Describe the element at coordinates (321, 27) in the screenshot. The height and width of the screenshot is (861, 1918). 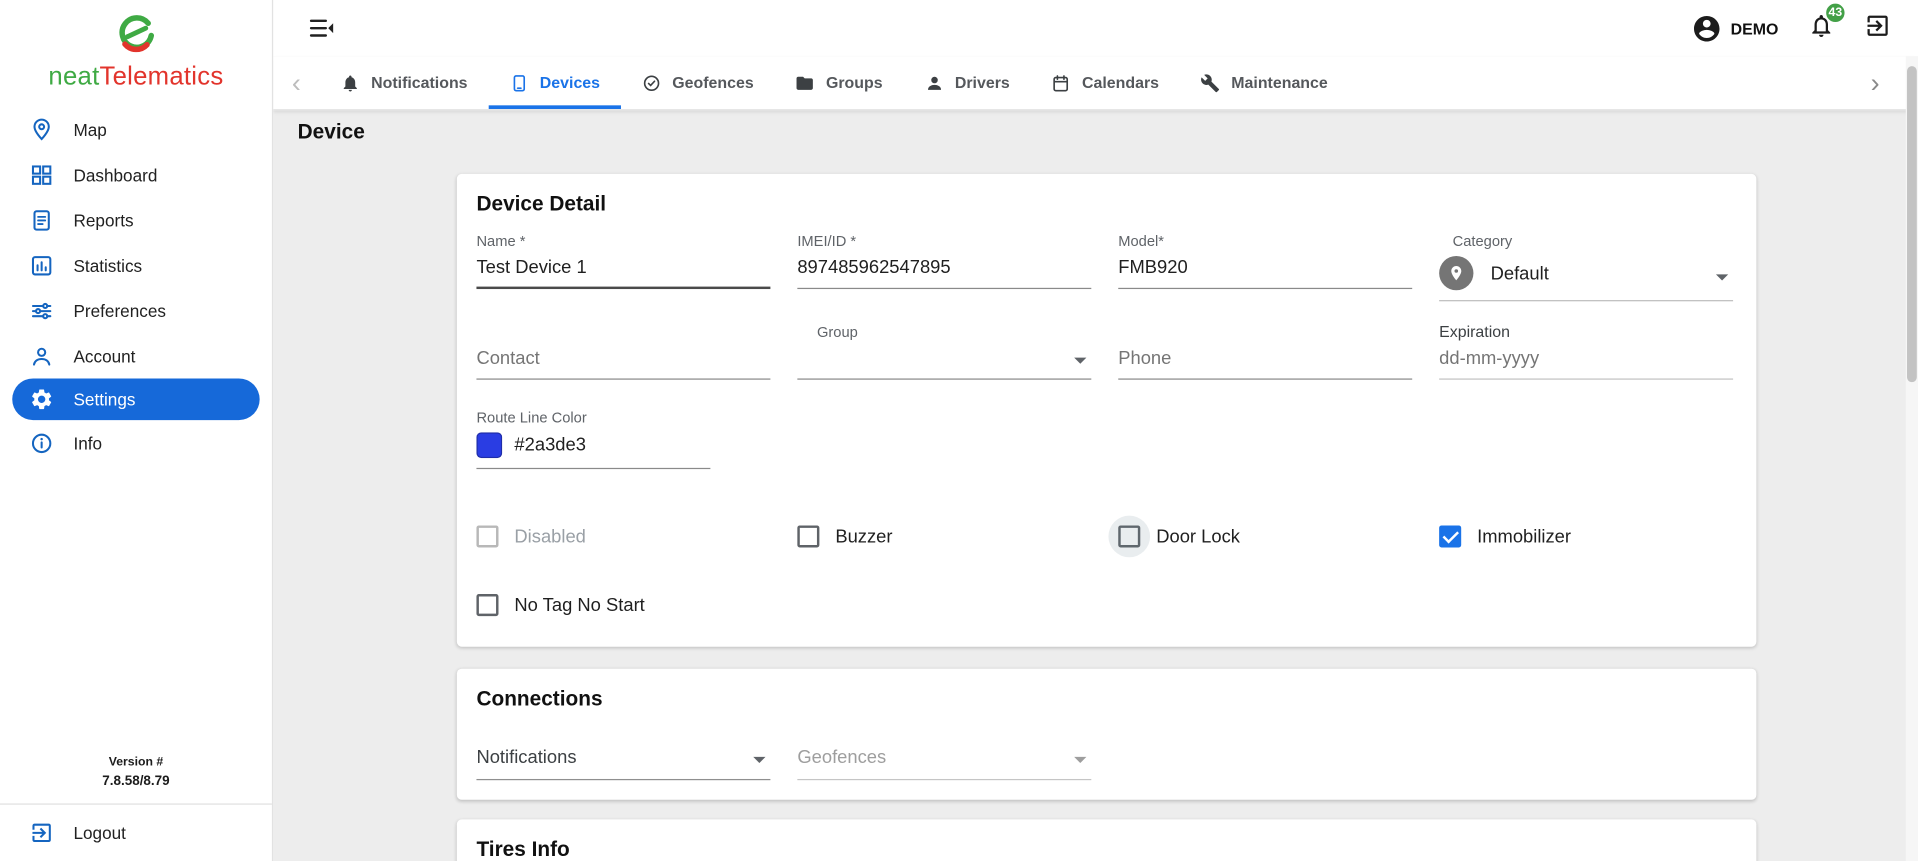
I see `sidebar-collapse-button` at that location.